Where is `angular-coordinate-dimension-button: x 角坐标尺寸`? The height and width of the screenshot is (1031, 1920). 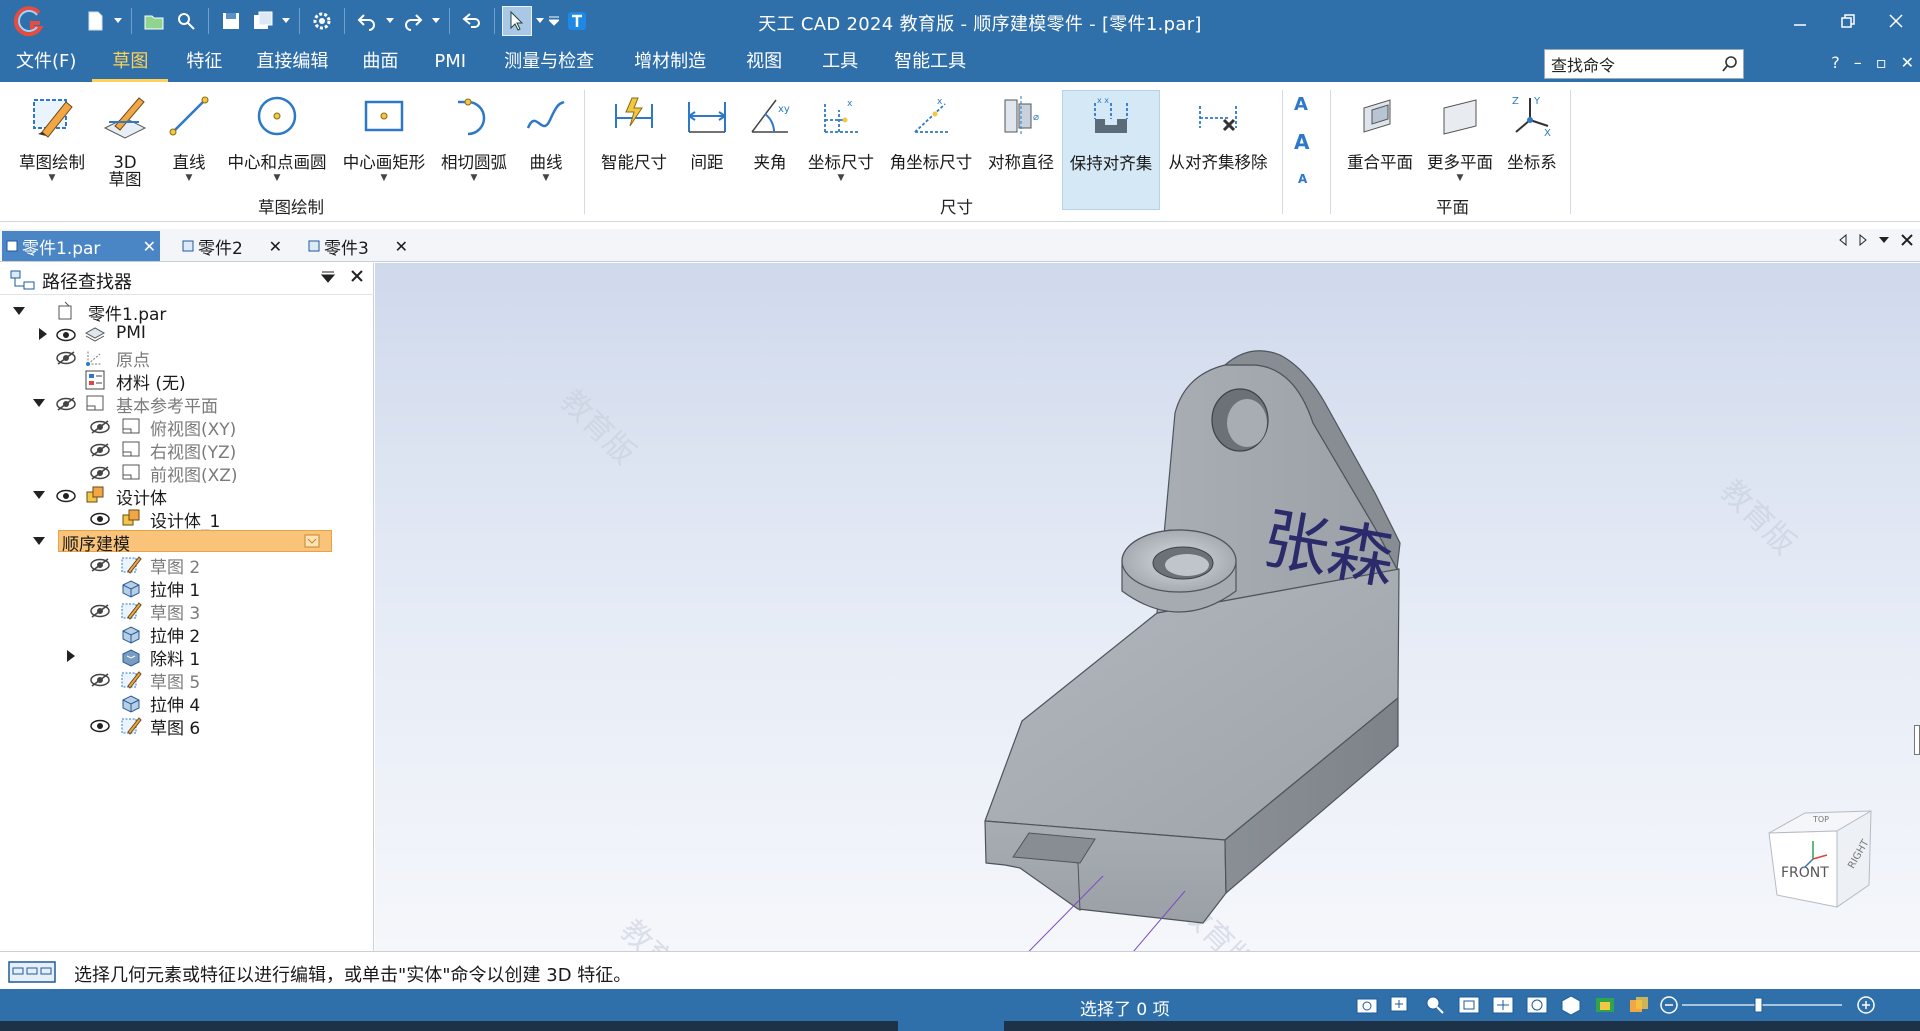
angular-coordinate-dimension-button: x 角坐标尺寸 is located at coordinates (931, 150).